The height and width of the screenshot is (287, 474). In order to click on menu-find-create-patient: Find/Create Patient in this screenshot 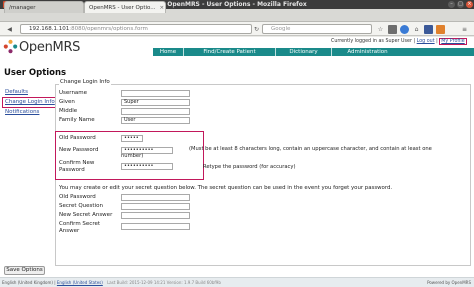, I will do `click(229, 52)`.